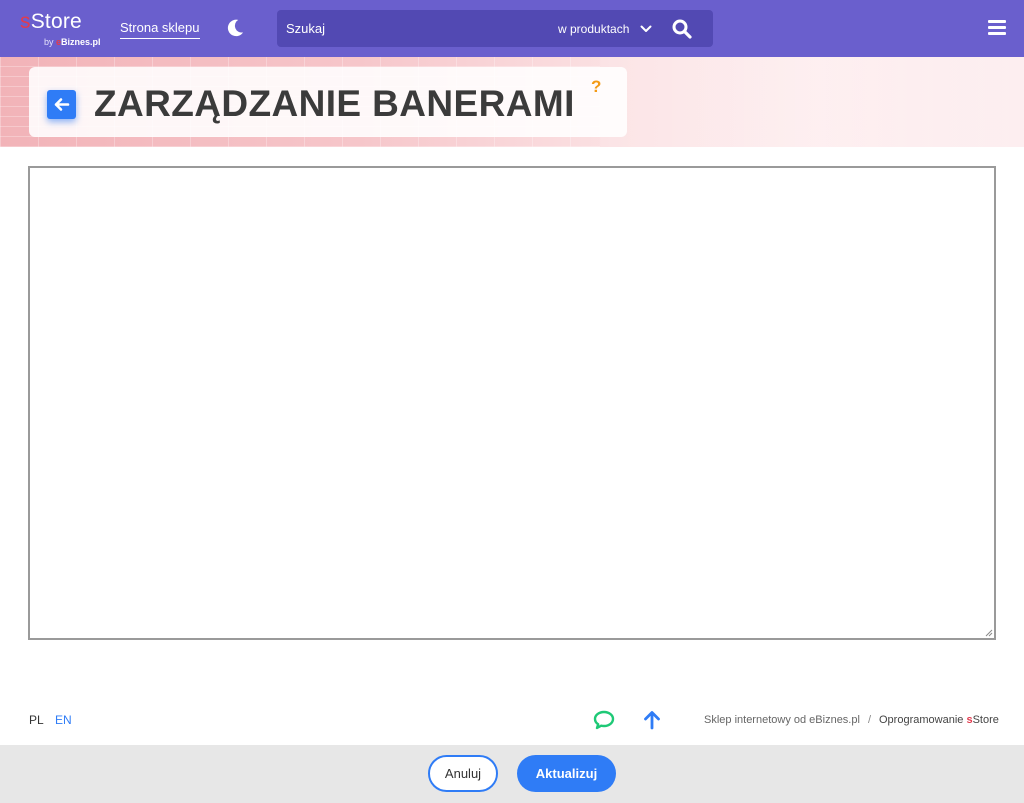 This screenshot has width=1024, height=803. Describe the element at coordinates (596, 87) in the screenshot. I see `help-icon: ?` at that location.